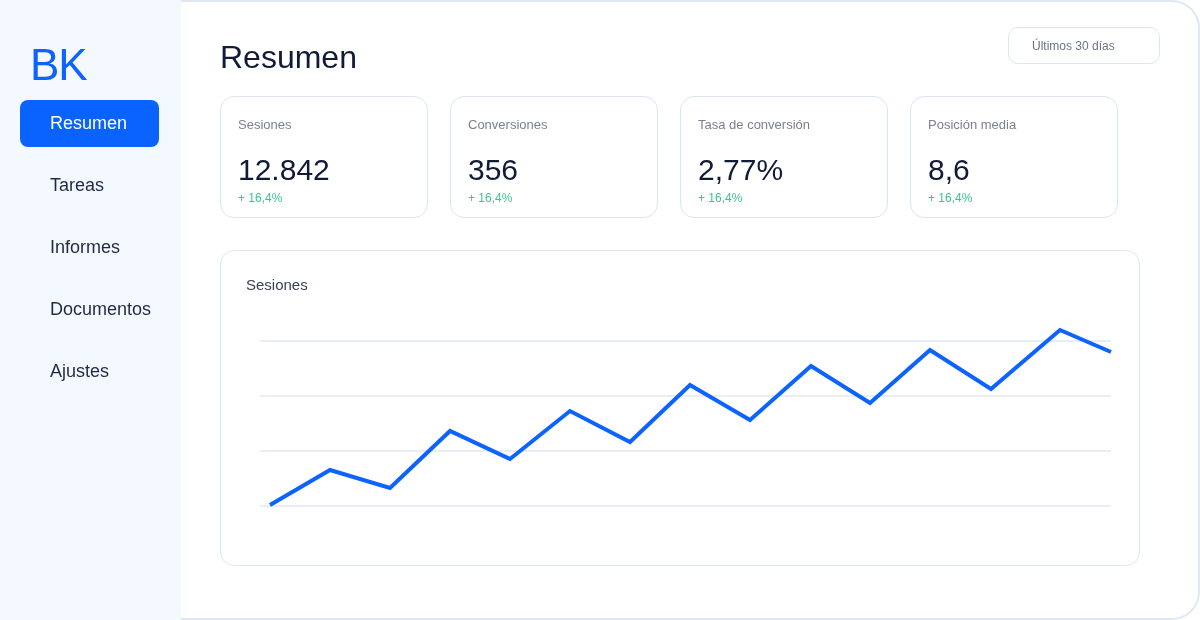  Describe the element at coordinates (1084, 45) in the screenshot. I see `date-range-button: Últimos 30 días` at that location.